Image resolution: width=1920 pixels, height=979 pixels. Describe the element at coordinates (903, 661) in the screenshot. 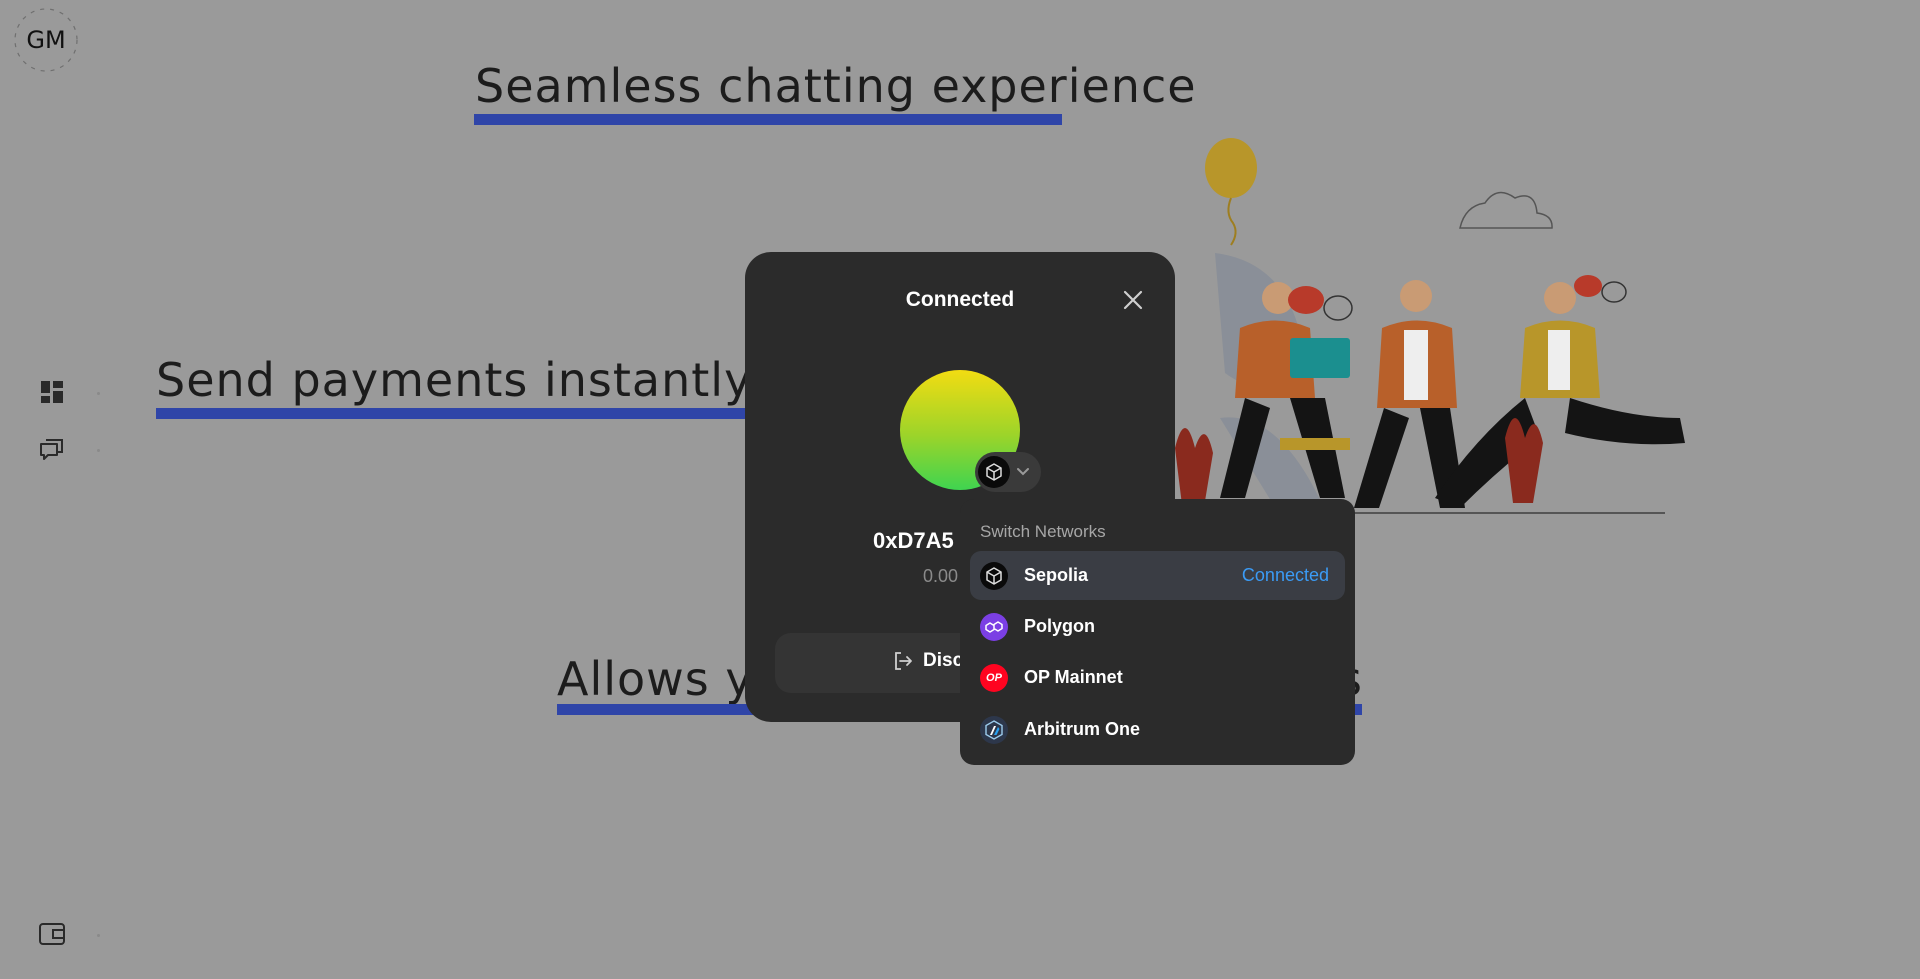

I see `logout-icon` at that location.